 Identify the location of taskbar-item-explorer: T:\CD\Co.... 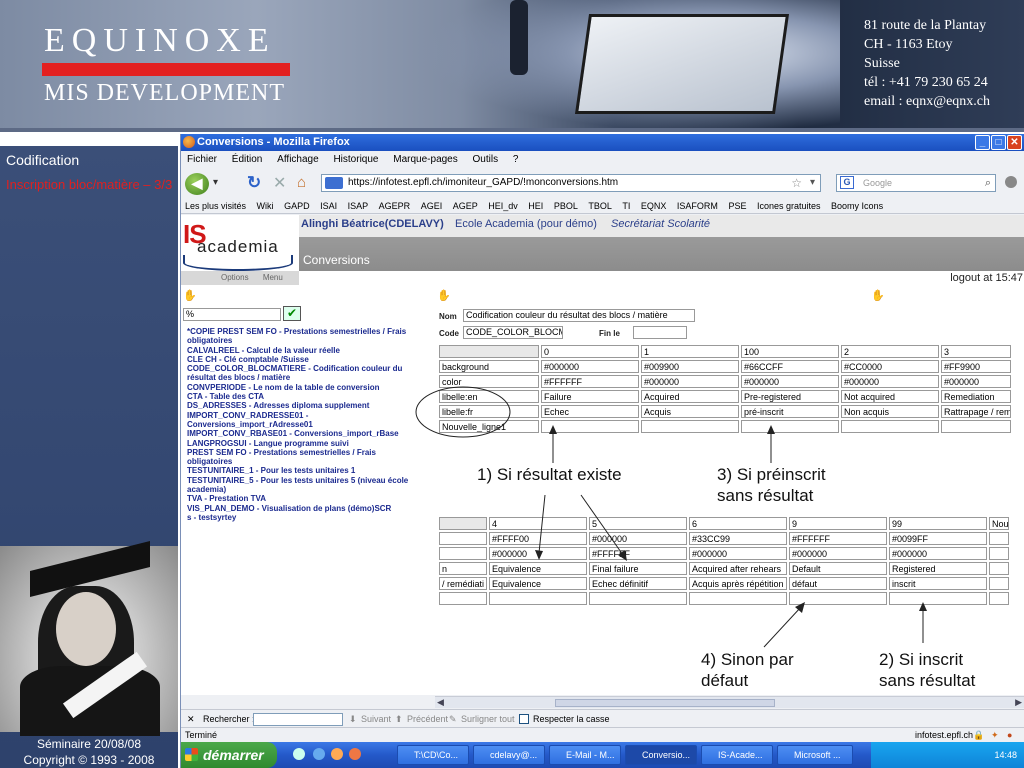
(433, 755).